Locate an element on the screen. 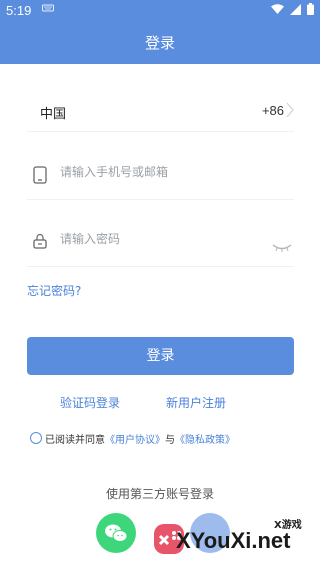  wechat-icon is located at coordinates (116, 533).